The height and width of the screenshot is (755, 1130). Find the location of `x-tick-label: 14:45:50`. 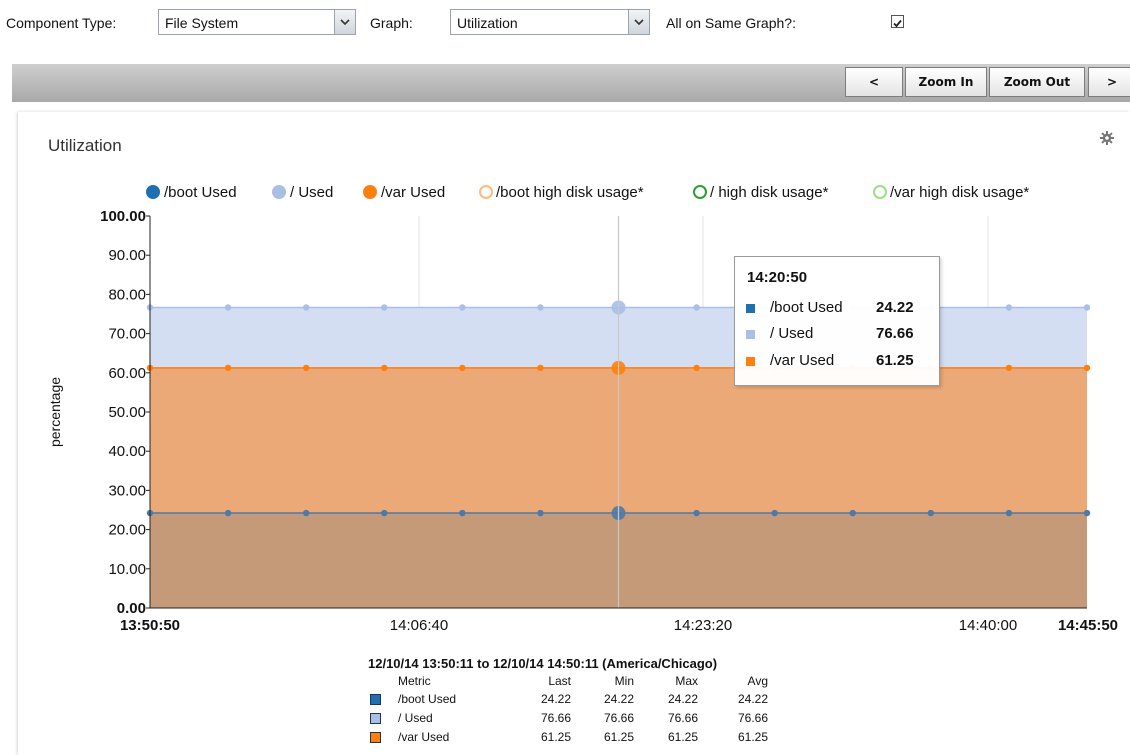

x-tick-label: 14:45:50 is located at coordinates (1088, 625).